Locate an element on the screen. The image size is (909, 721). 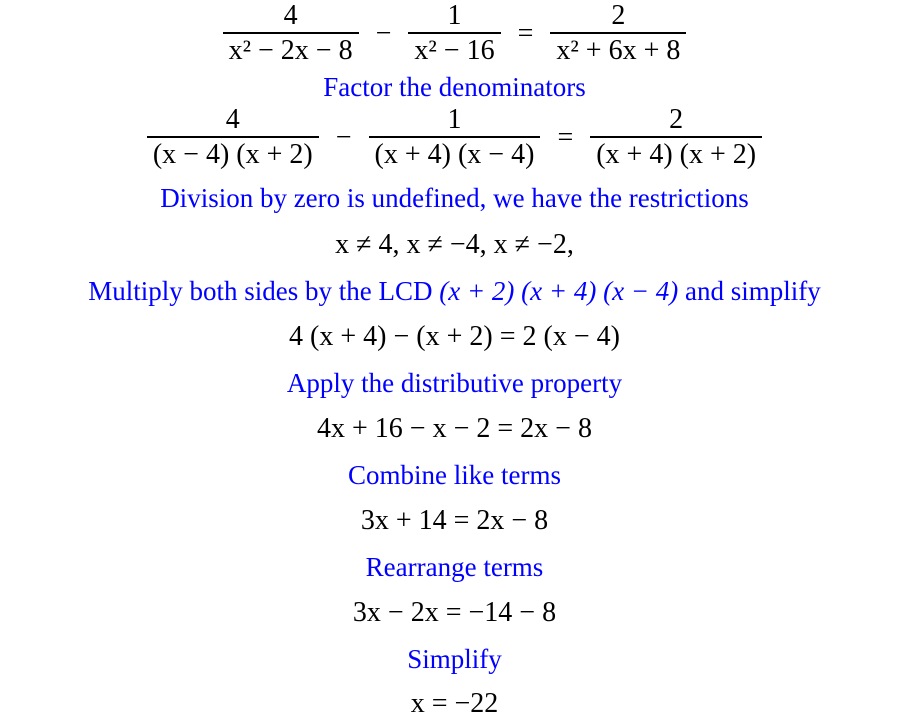
equation-restrictions: x ≠ 4, x ≠ −4, x ≠ −2, is located at coordinates (454, 244).